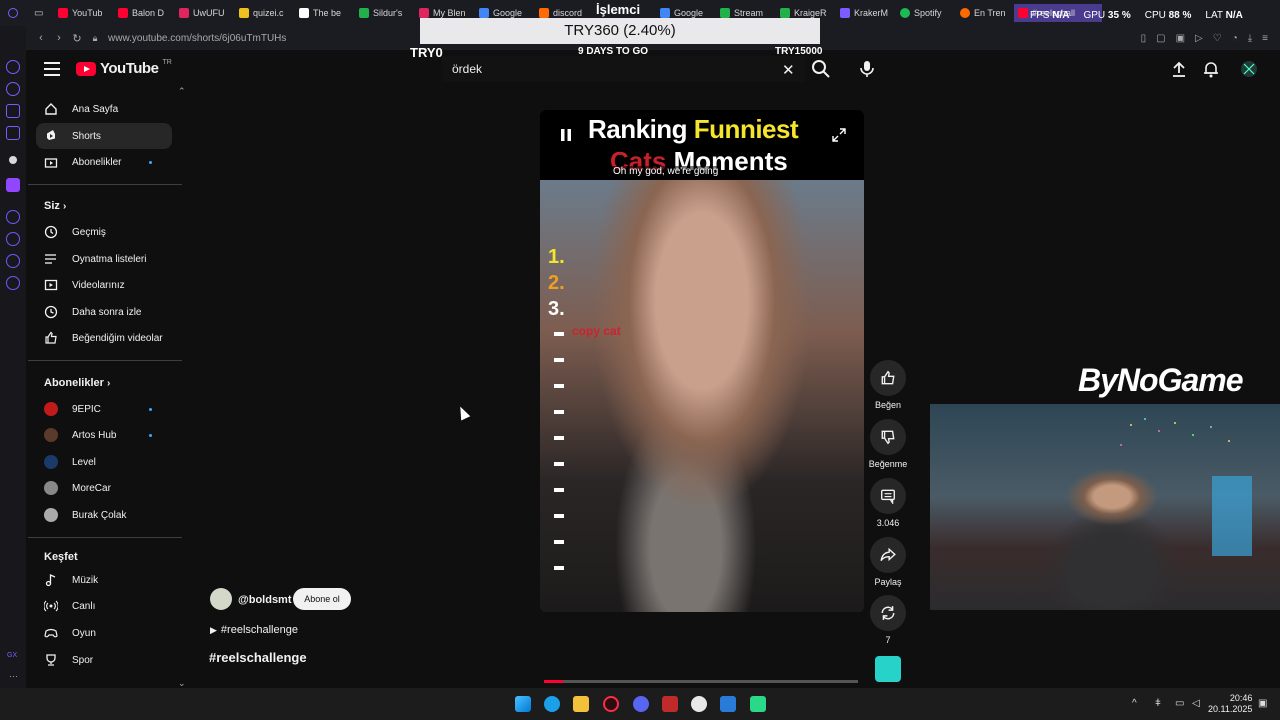  Describe the element at coordinates (264, 13) in the screenshot. I see `browser-tab: quizei.c` at that location.